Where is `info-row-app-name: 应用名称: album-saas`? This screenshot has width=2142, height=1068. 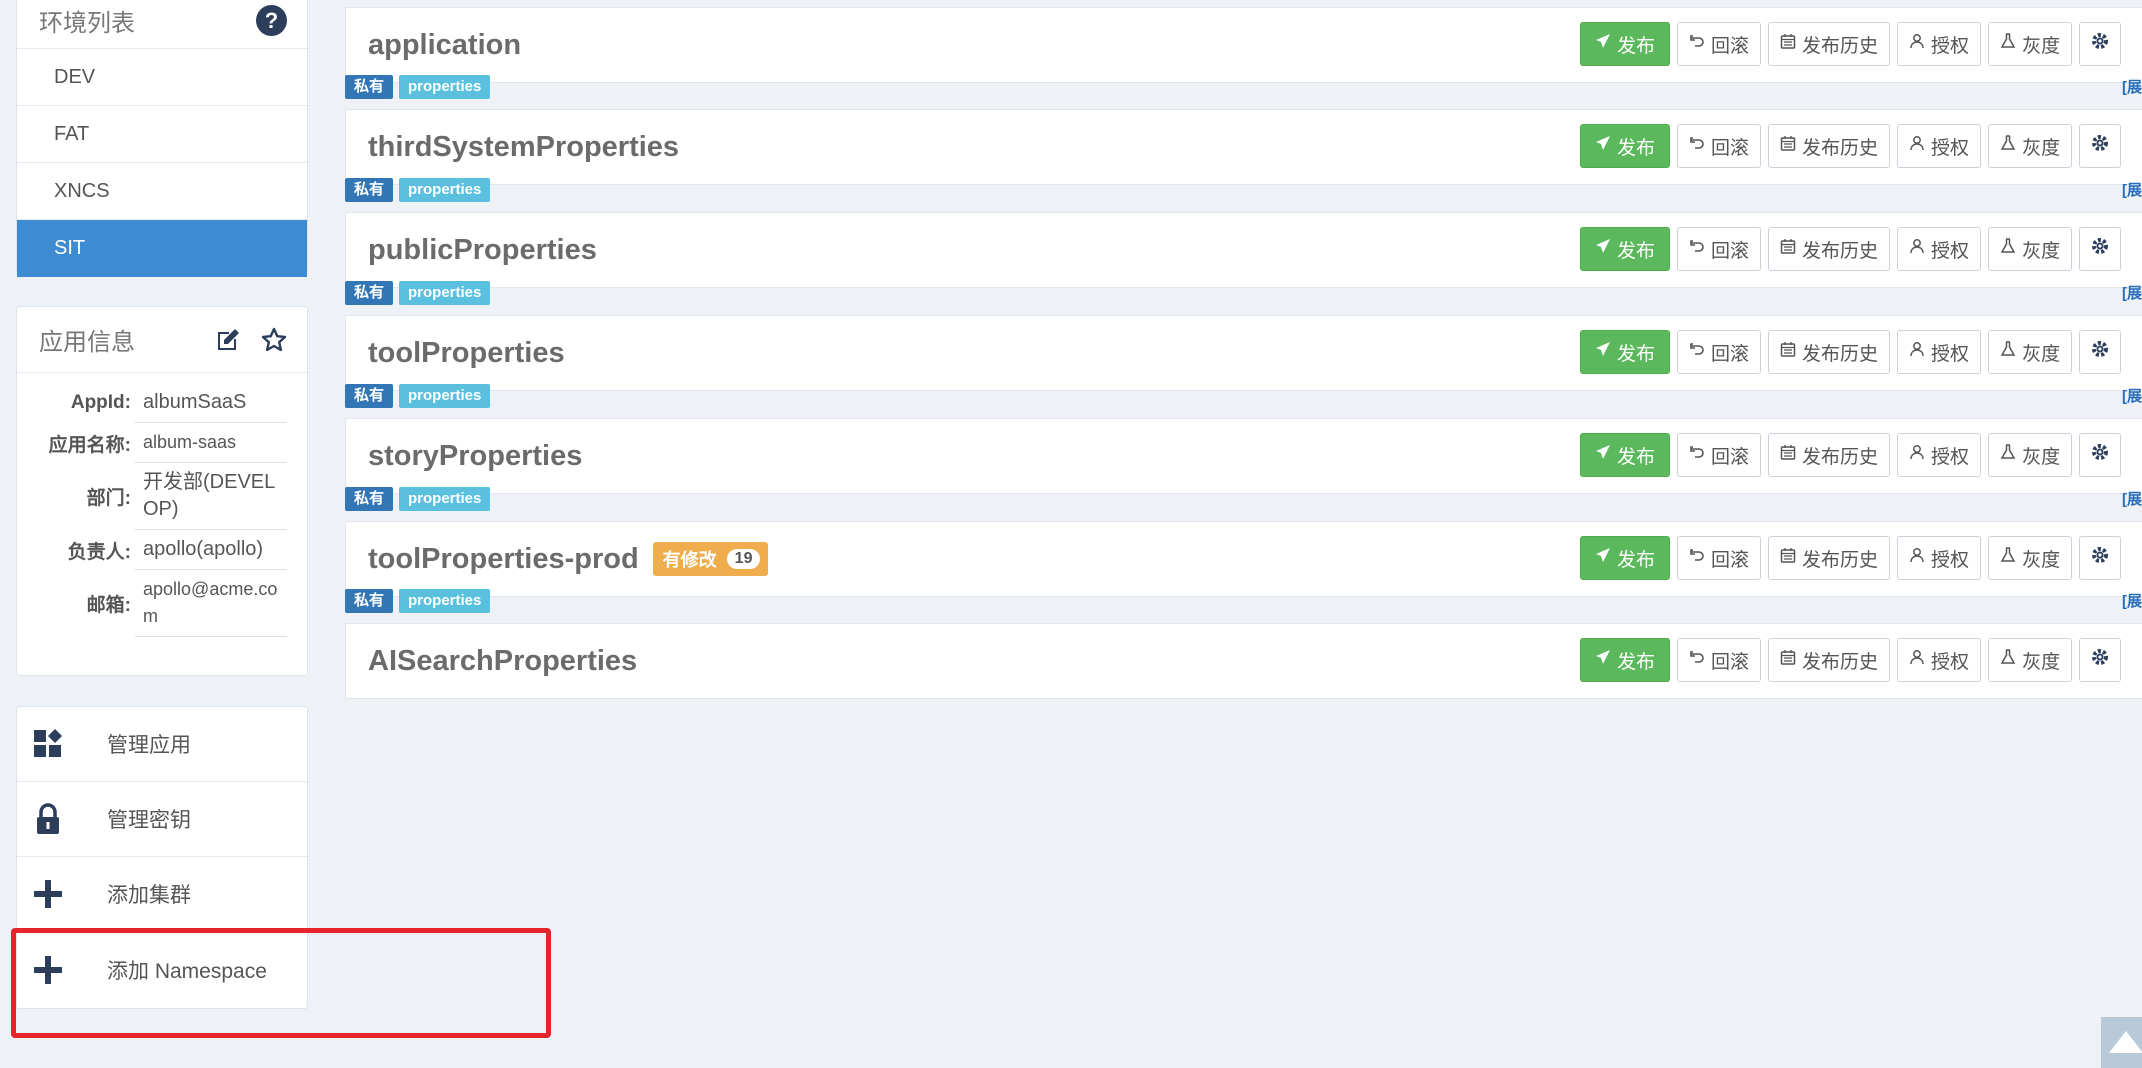
info-row-app-name: 应用名称: album-saas is located at coordinates (162, 443).